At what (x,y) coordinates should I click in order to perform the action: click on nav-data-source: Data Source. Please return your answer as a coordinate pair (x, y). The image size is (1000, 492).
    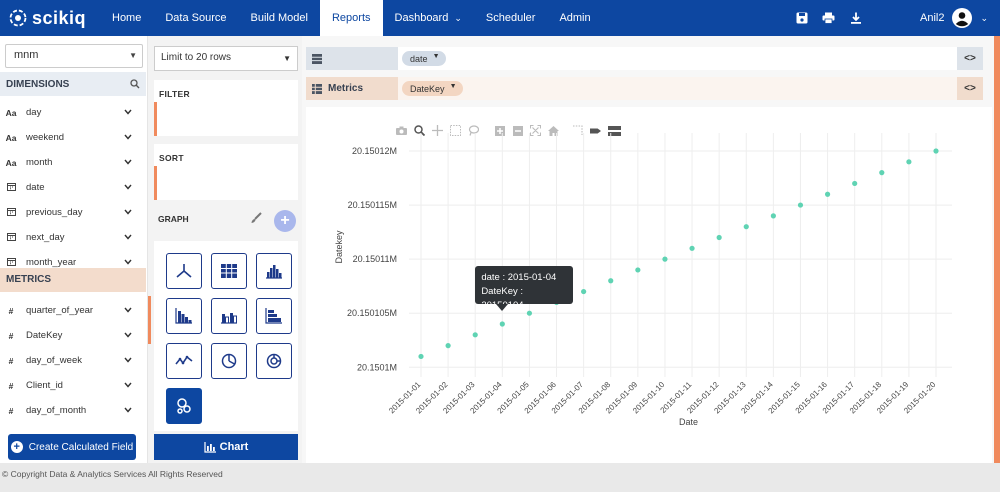
    Looking at the image, I should click on (195, 18).